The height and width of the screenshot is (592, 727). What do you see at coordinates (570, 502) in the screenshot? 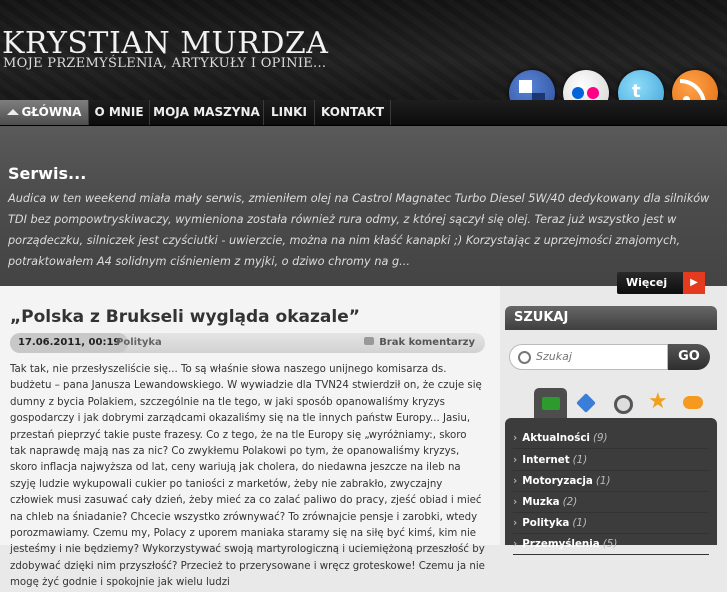
I see `category-count: (2)` at bounding box center [570, 502].